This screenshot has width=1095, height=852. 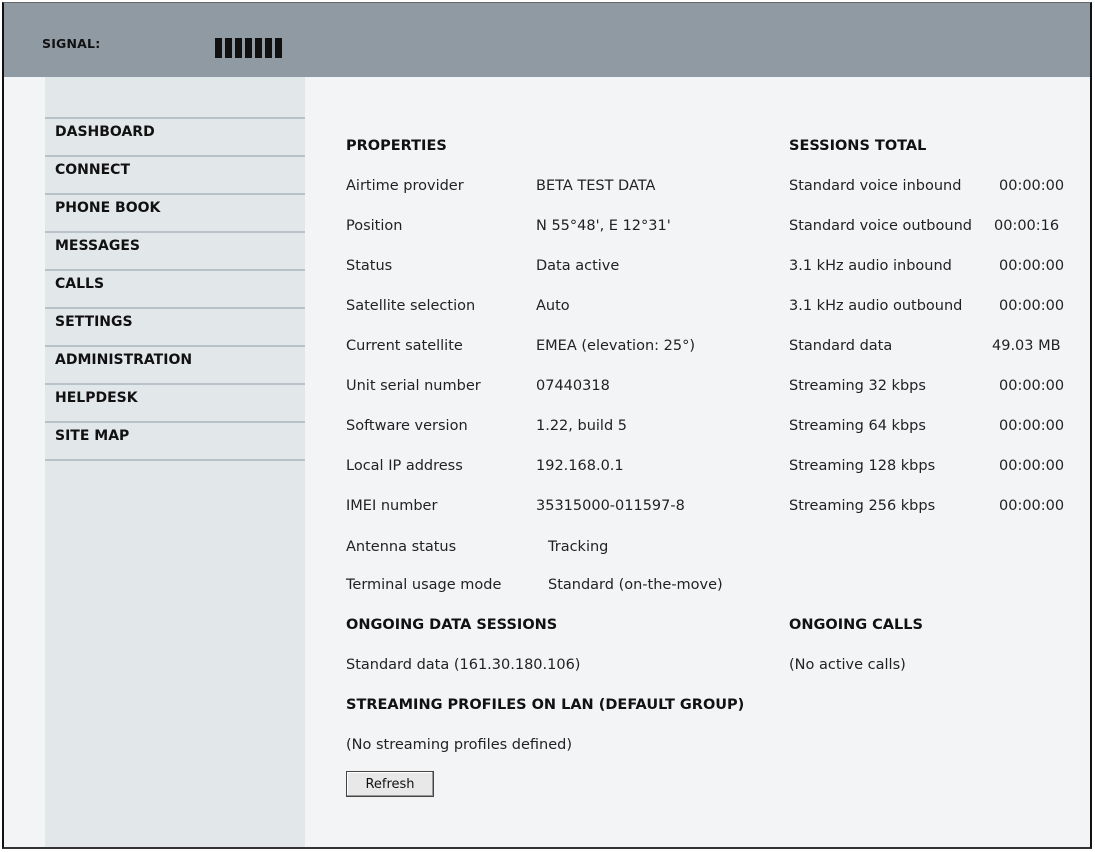 I want to click on property-value: BETA TEST DATA, so click(x=596, y=186).